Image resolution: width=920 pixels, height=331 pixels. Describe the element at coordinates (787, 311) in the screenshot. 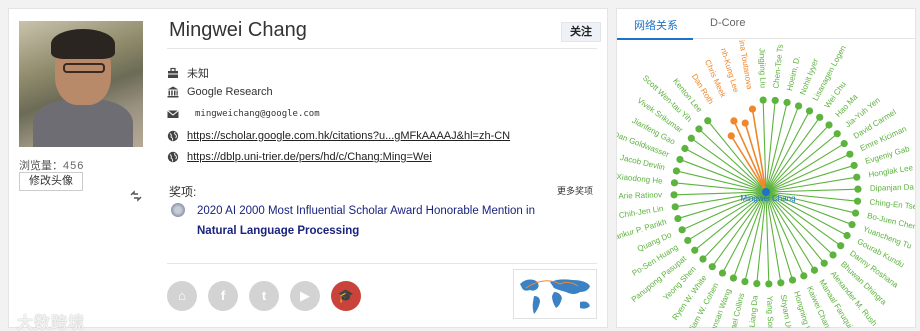

I see `network-node-label: Shyam Upad` at that location.